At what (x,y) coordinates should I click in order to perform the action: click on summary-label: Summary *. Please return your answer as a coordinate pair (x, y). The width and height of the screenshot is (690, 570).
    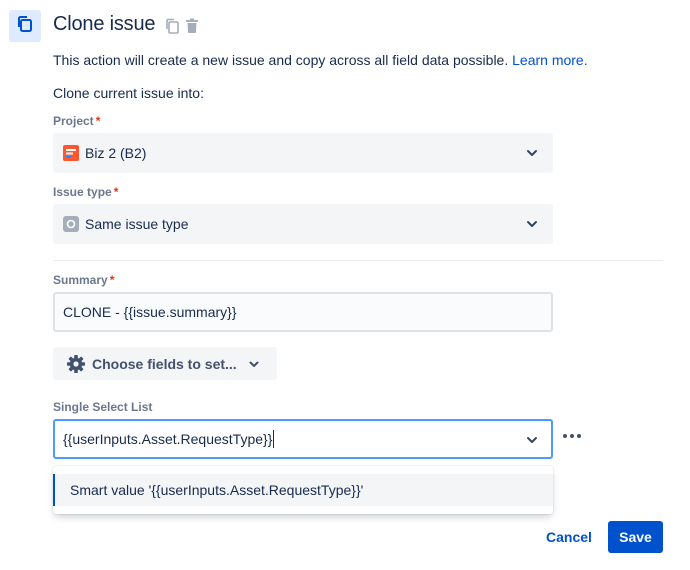
    Looking at the image, I should click on (83, 280).